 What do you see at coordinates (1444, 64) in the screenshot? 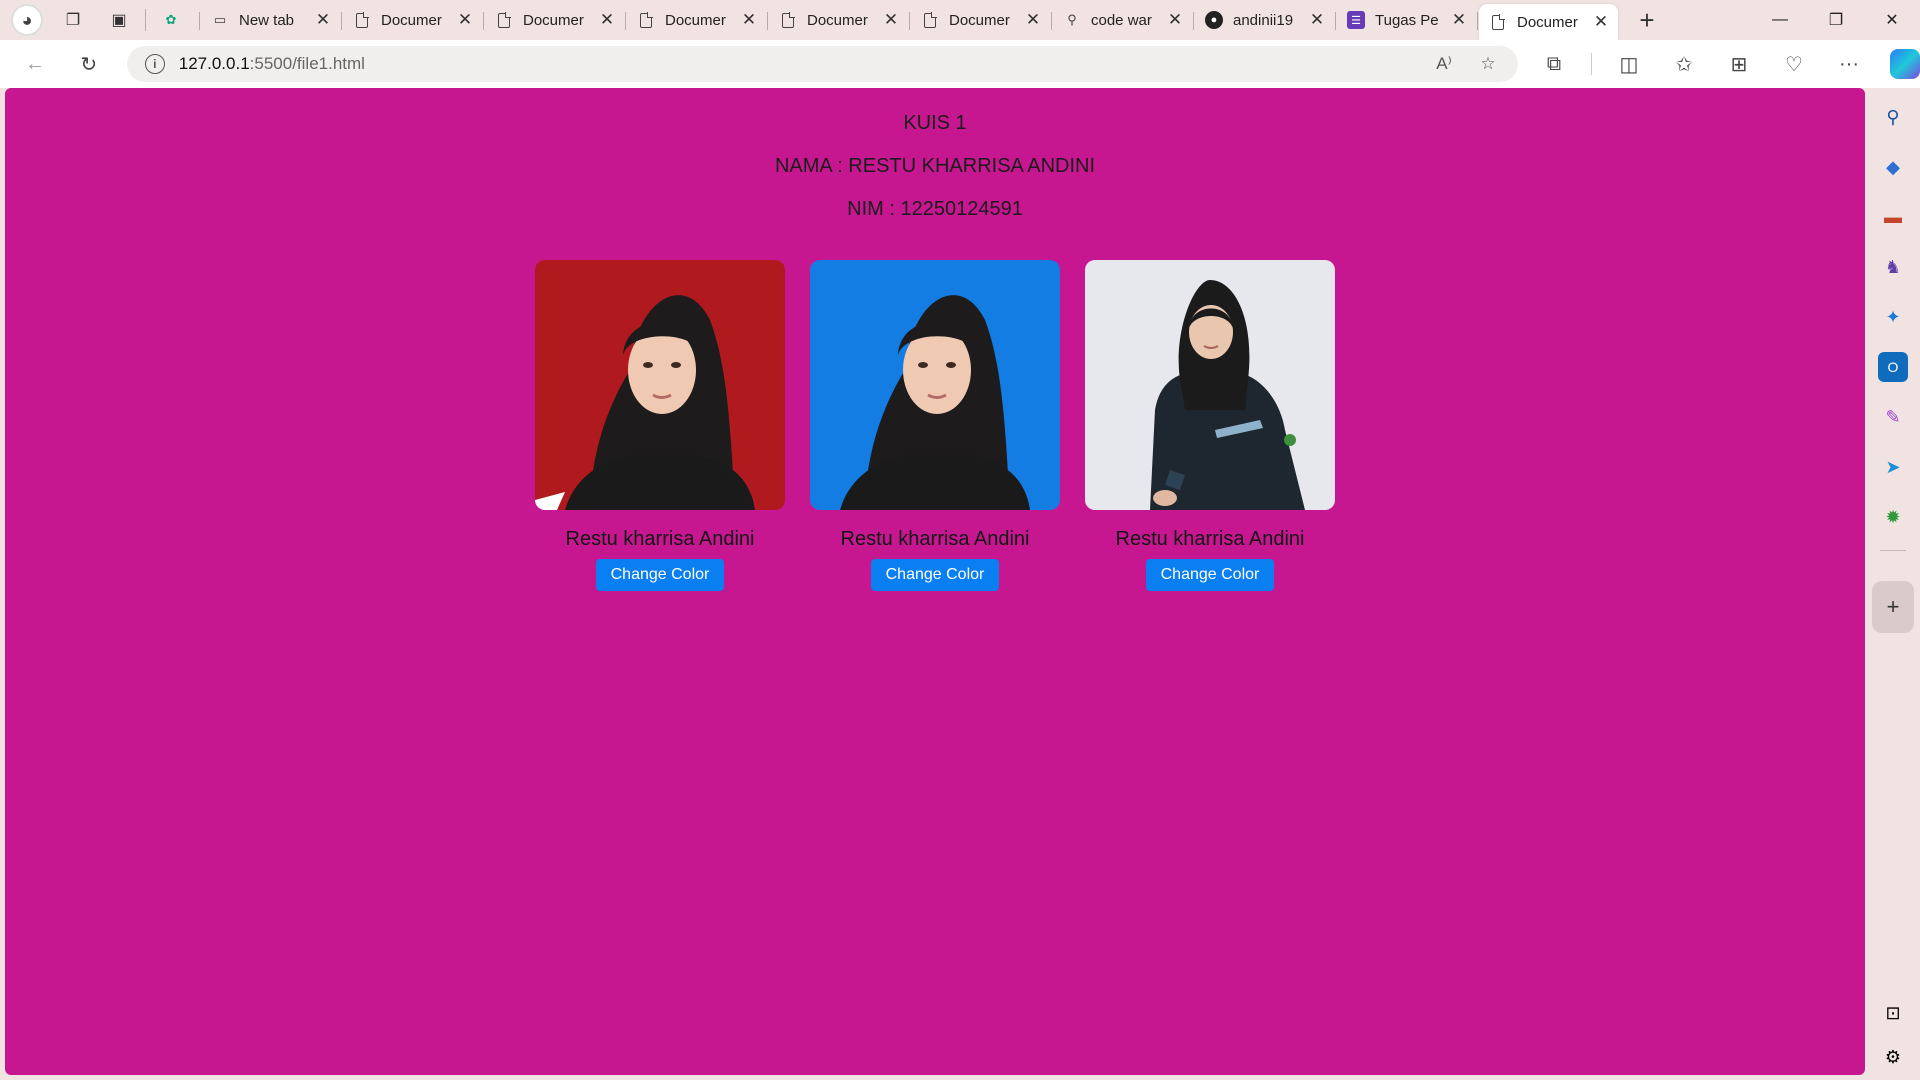
I see `read-aloud-icon: A⁾` at bounding box center [1444, 64].